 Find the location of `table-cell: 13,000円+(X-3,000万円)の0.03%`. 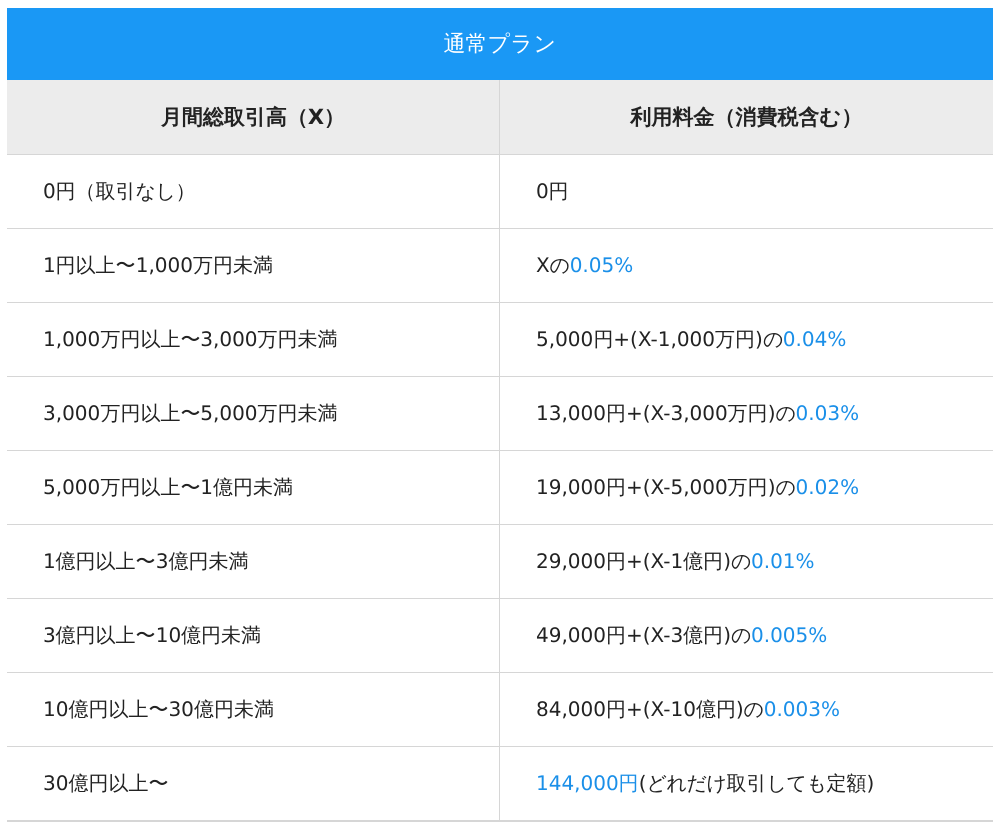

table-cell: 13,000円+(X-3,000万円)の0.03% is located at coordinates (746, 414).